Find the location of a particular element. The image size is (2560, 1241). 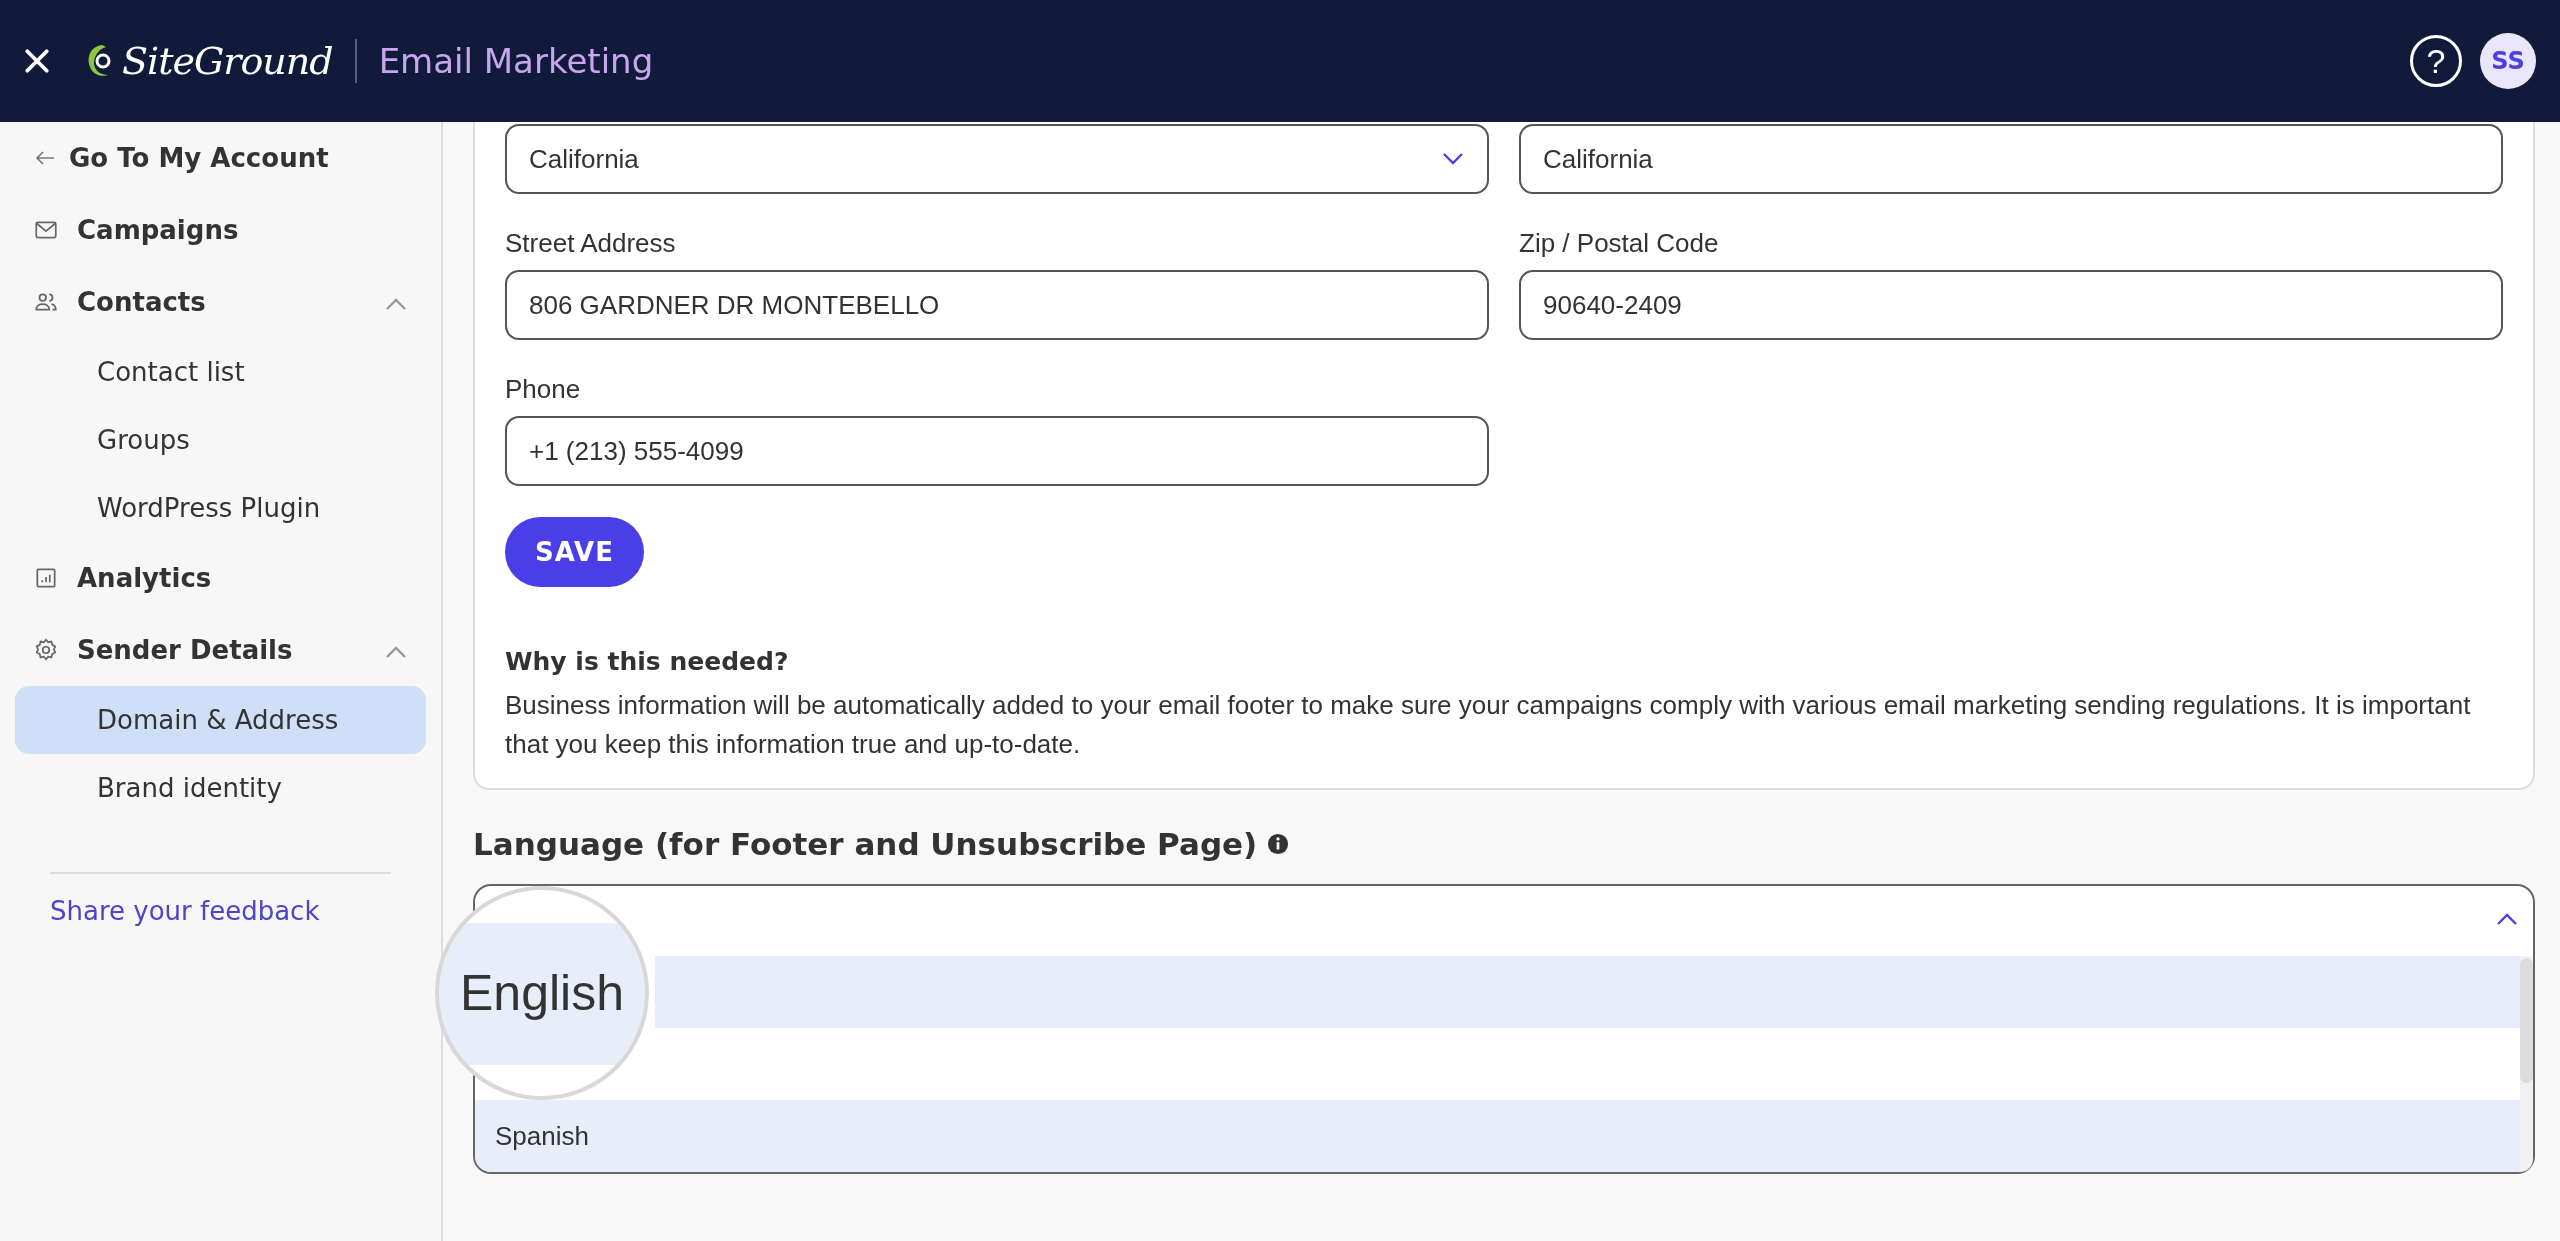

product-name: Email Marketing is located at coordinates (516, 61).